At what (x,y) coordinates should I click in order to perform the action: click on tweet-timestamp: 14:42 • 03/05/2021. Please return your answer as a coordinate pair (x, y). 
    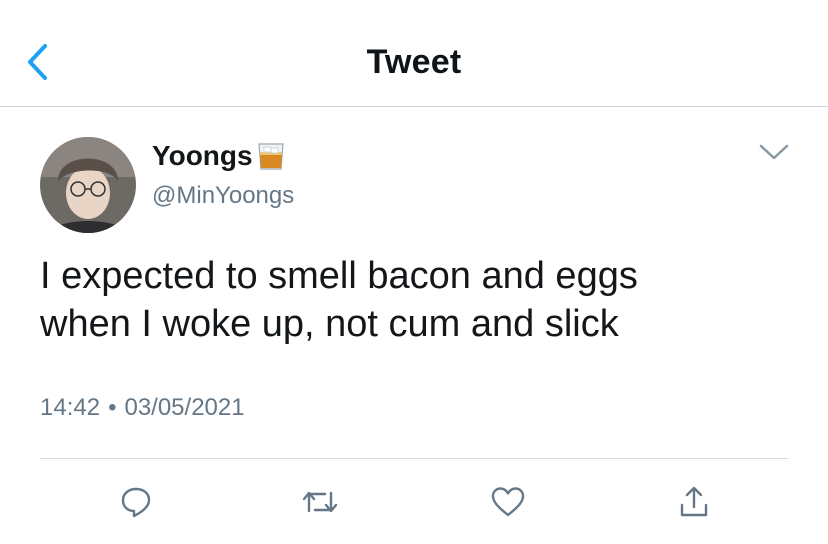
    Looking at the image, I should click on (142, 408).